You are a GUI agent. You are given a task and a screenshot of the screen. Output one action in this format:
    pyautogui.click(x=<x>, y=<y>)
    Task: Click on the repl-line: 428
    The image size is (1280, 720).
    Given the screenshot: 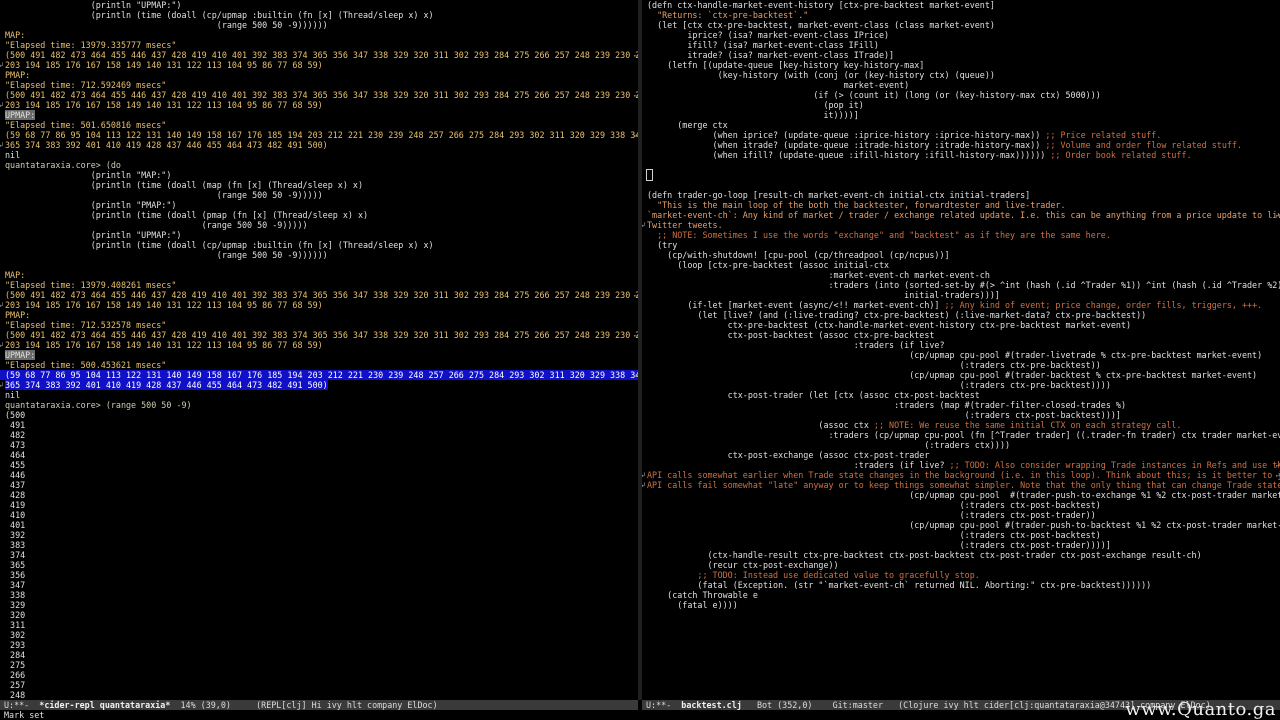 What is the action you would take?
    pyautogui.click(x=319, y=495)
    